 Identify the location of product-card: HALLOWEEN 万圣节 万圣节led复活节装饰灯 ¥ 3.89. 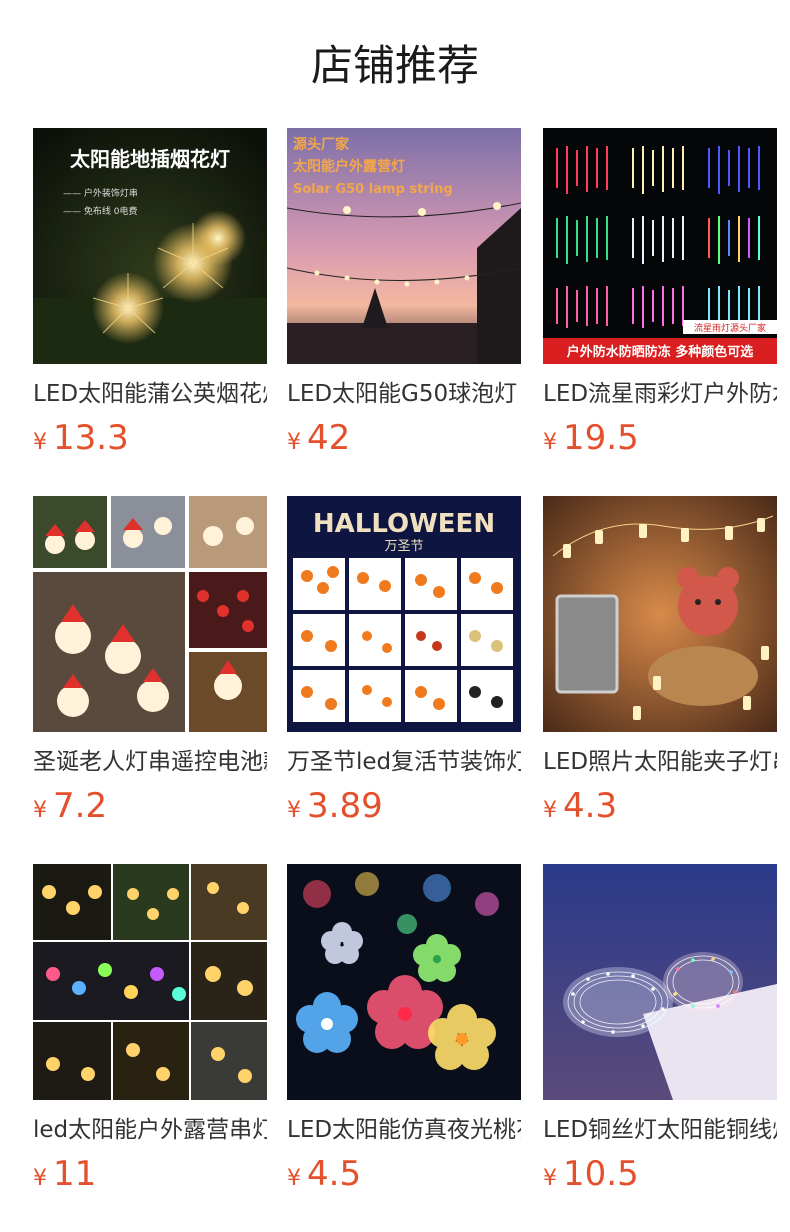
(404, 661).